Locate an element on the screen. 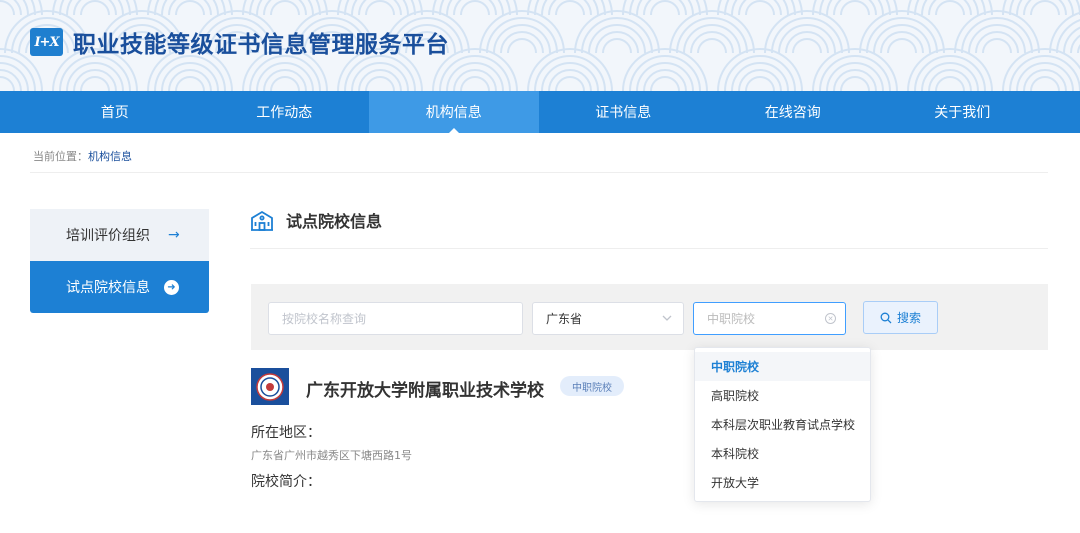 This screenshot has height=533, width=1080. breadcrumb-prefix: 当前位置： is located at coordinates (60, 156).